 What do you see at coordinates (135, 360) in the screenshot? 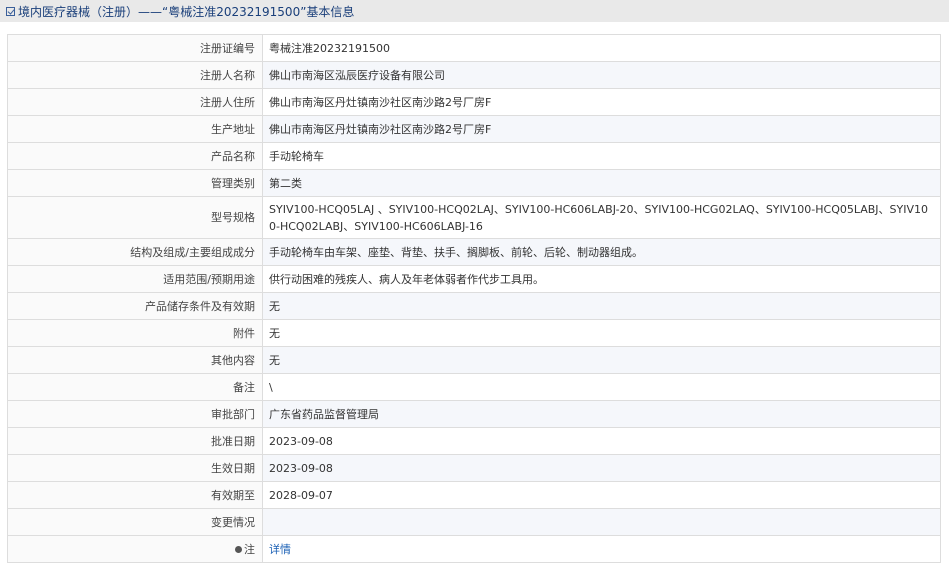
I see `row-label: 其他内容` at bounding box center [135, 360].